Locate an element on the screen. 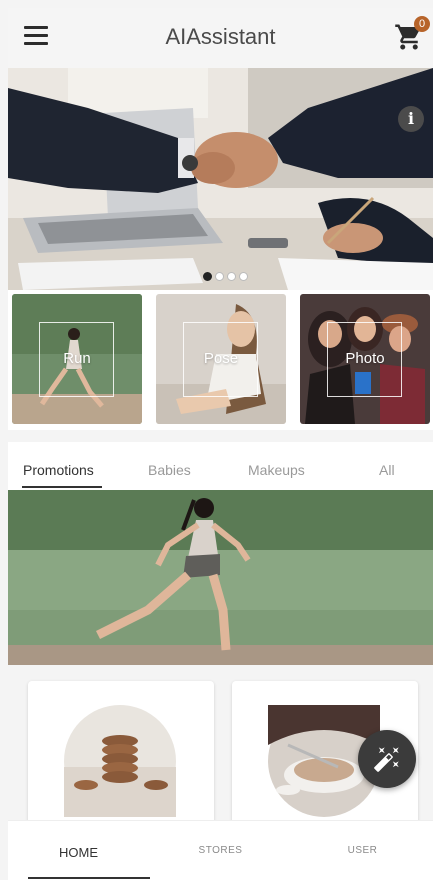  category-label: Run is located at coordinates (77, 358).